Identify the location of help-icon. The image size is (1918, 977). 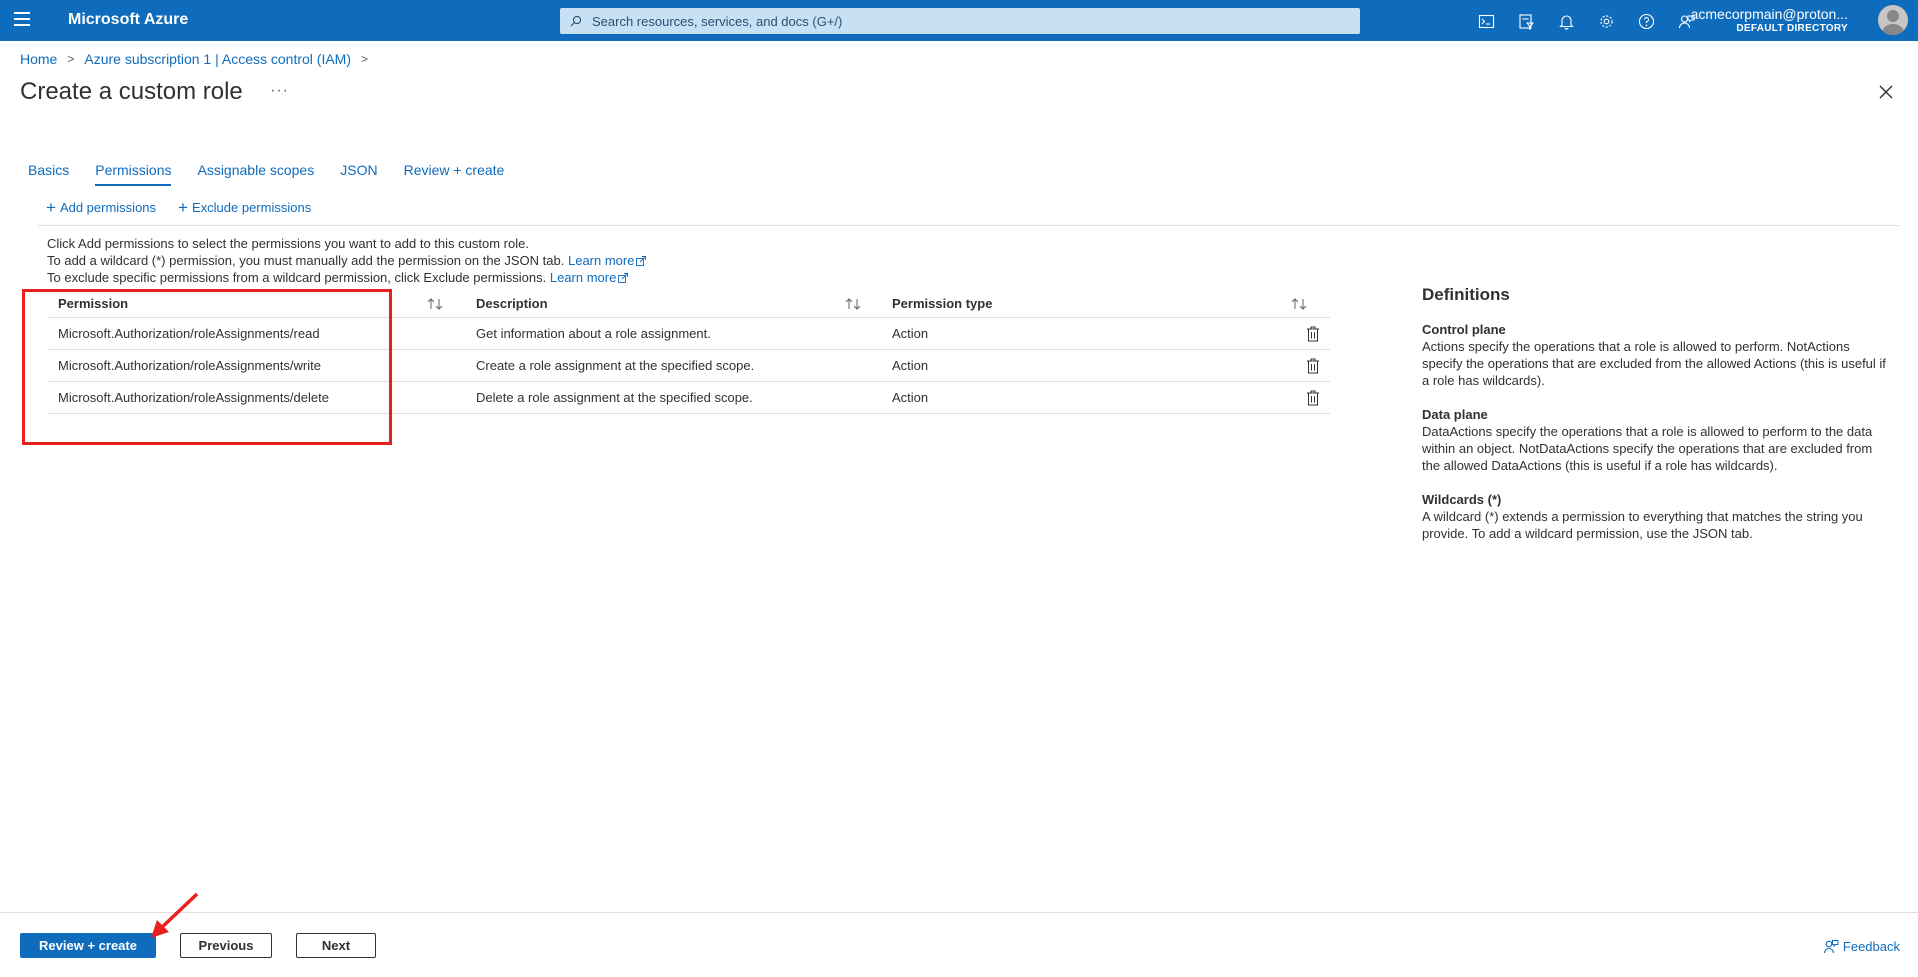
(1646, 21).